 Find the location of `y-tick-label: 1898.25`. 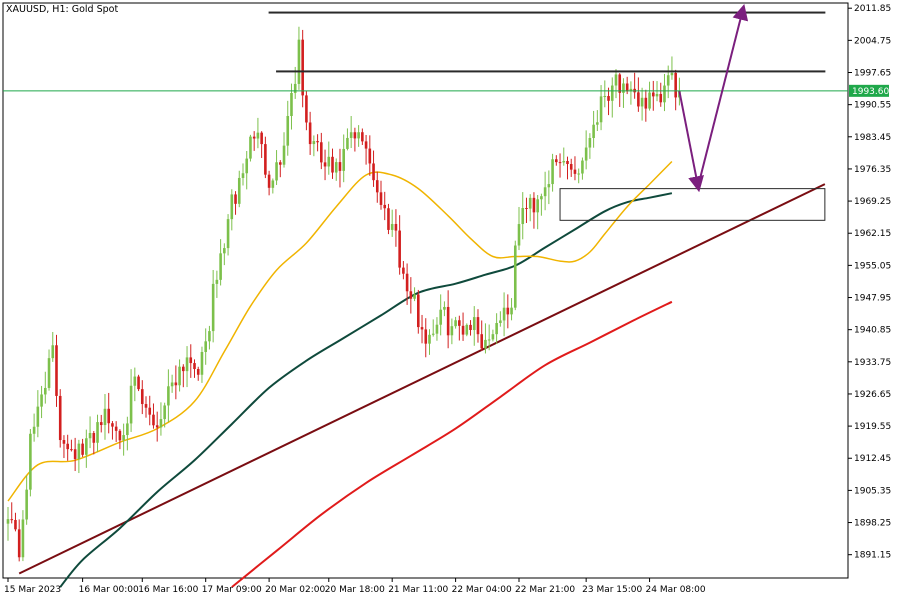

y-tick-label: 1898.25 is located at coordinates (872, 524).